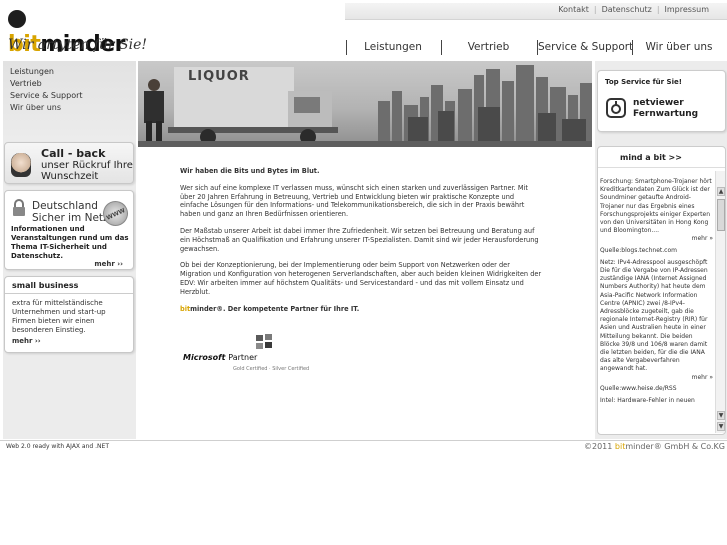  I want to click on footer-divider, so click(363, 440).